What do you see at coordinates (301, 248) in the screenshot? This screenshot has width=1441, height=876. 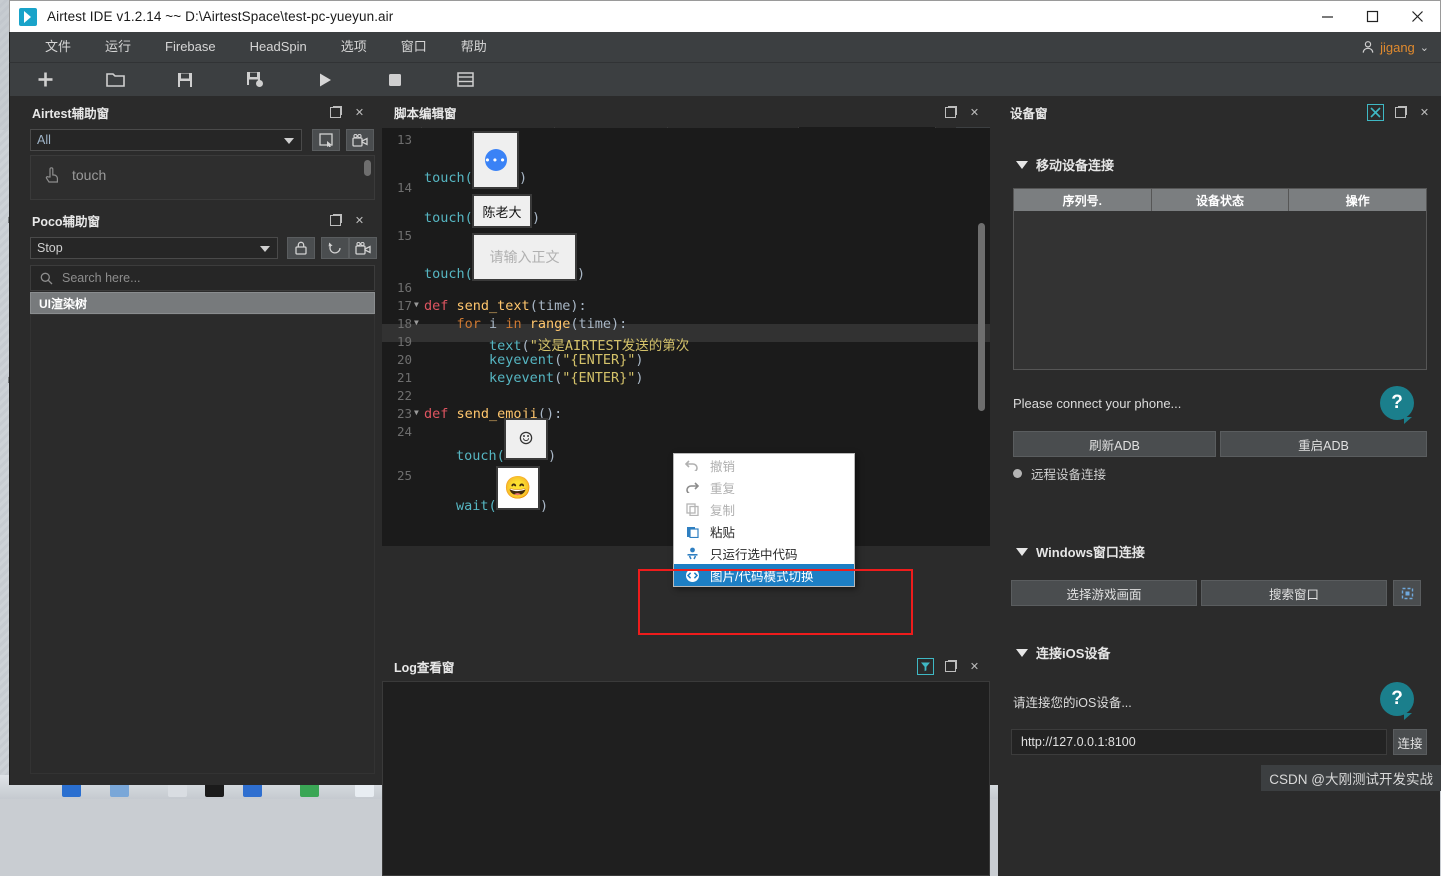 I see `lock-button` at bounding box center [301, 248].